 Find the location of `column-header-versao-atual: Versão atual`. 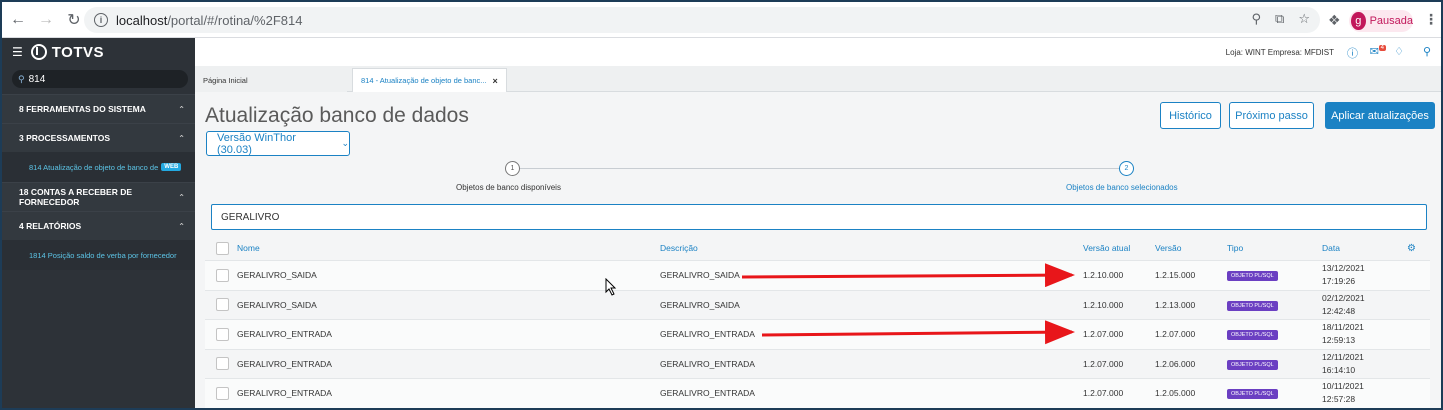

column-header-versao-atual: Versão atual is located at coordinates (1106, 248).